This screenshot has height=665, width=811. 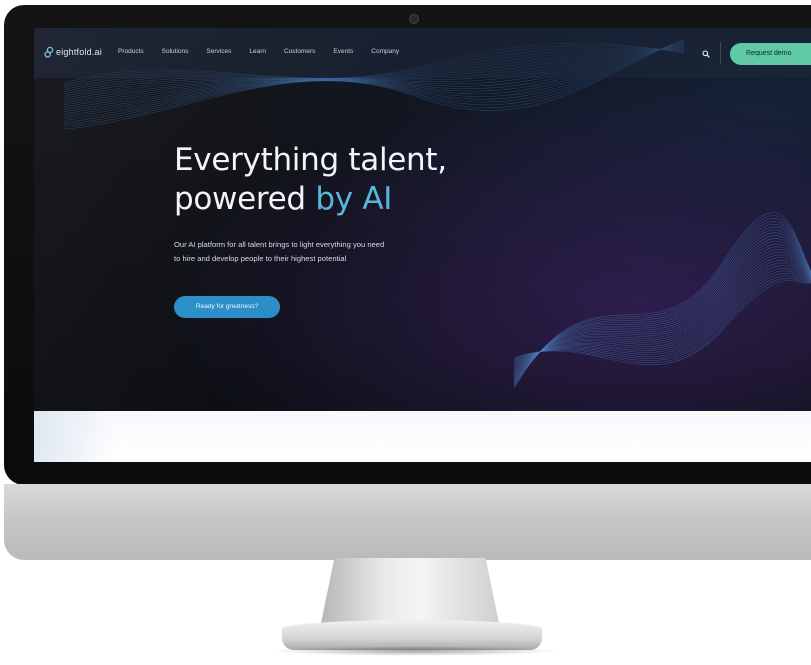 I want to click on nav-item-services: Services, so click(x=218, y=51).